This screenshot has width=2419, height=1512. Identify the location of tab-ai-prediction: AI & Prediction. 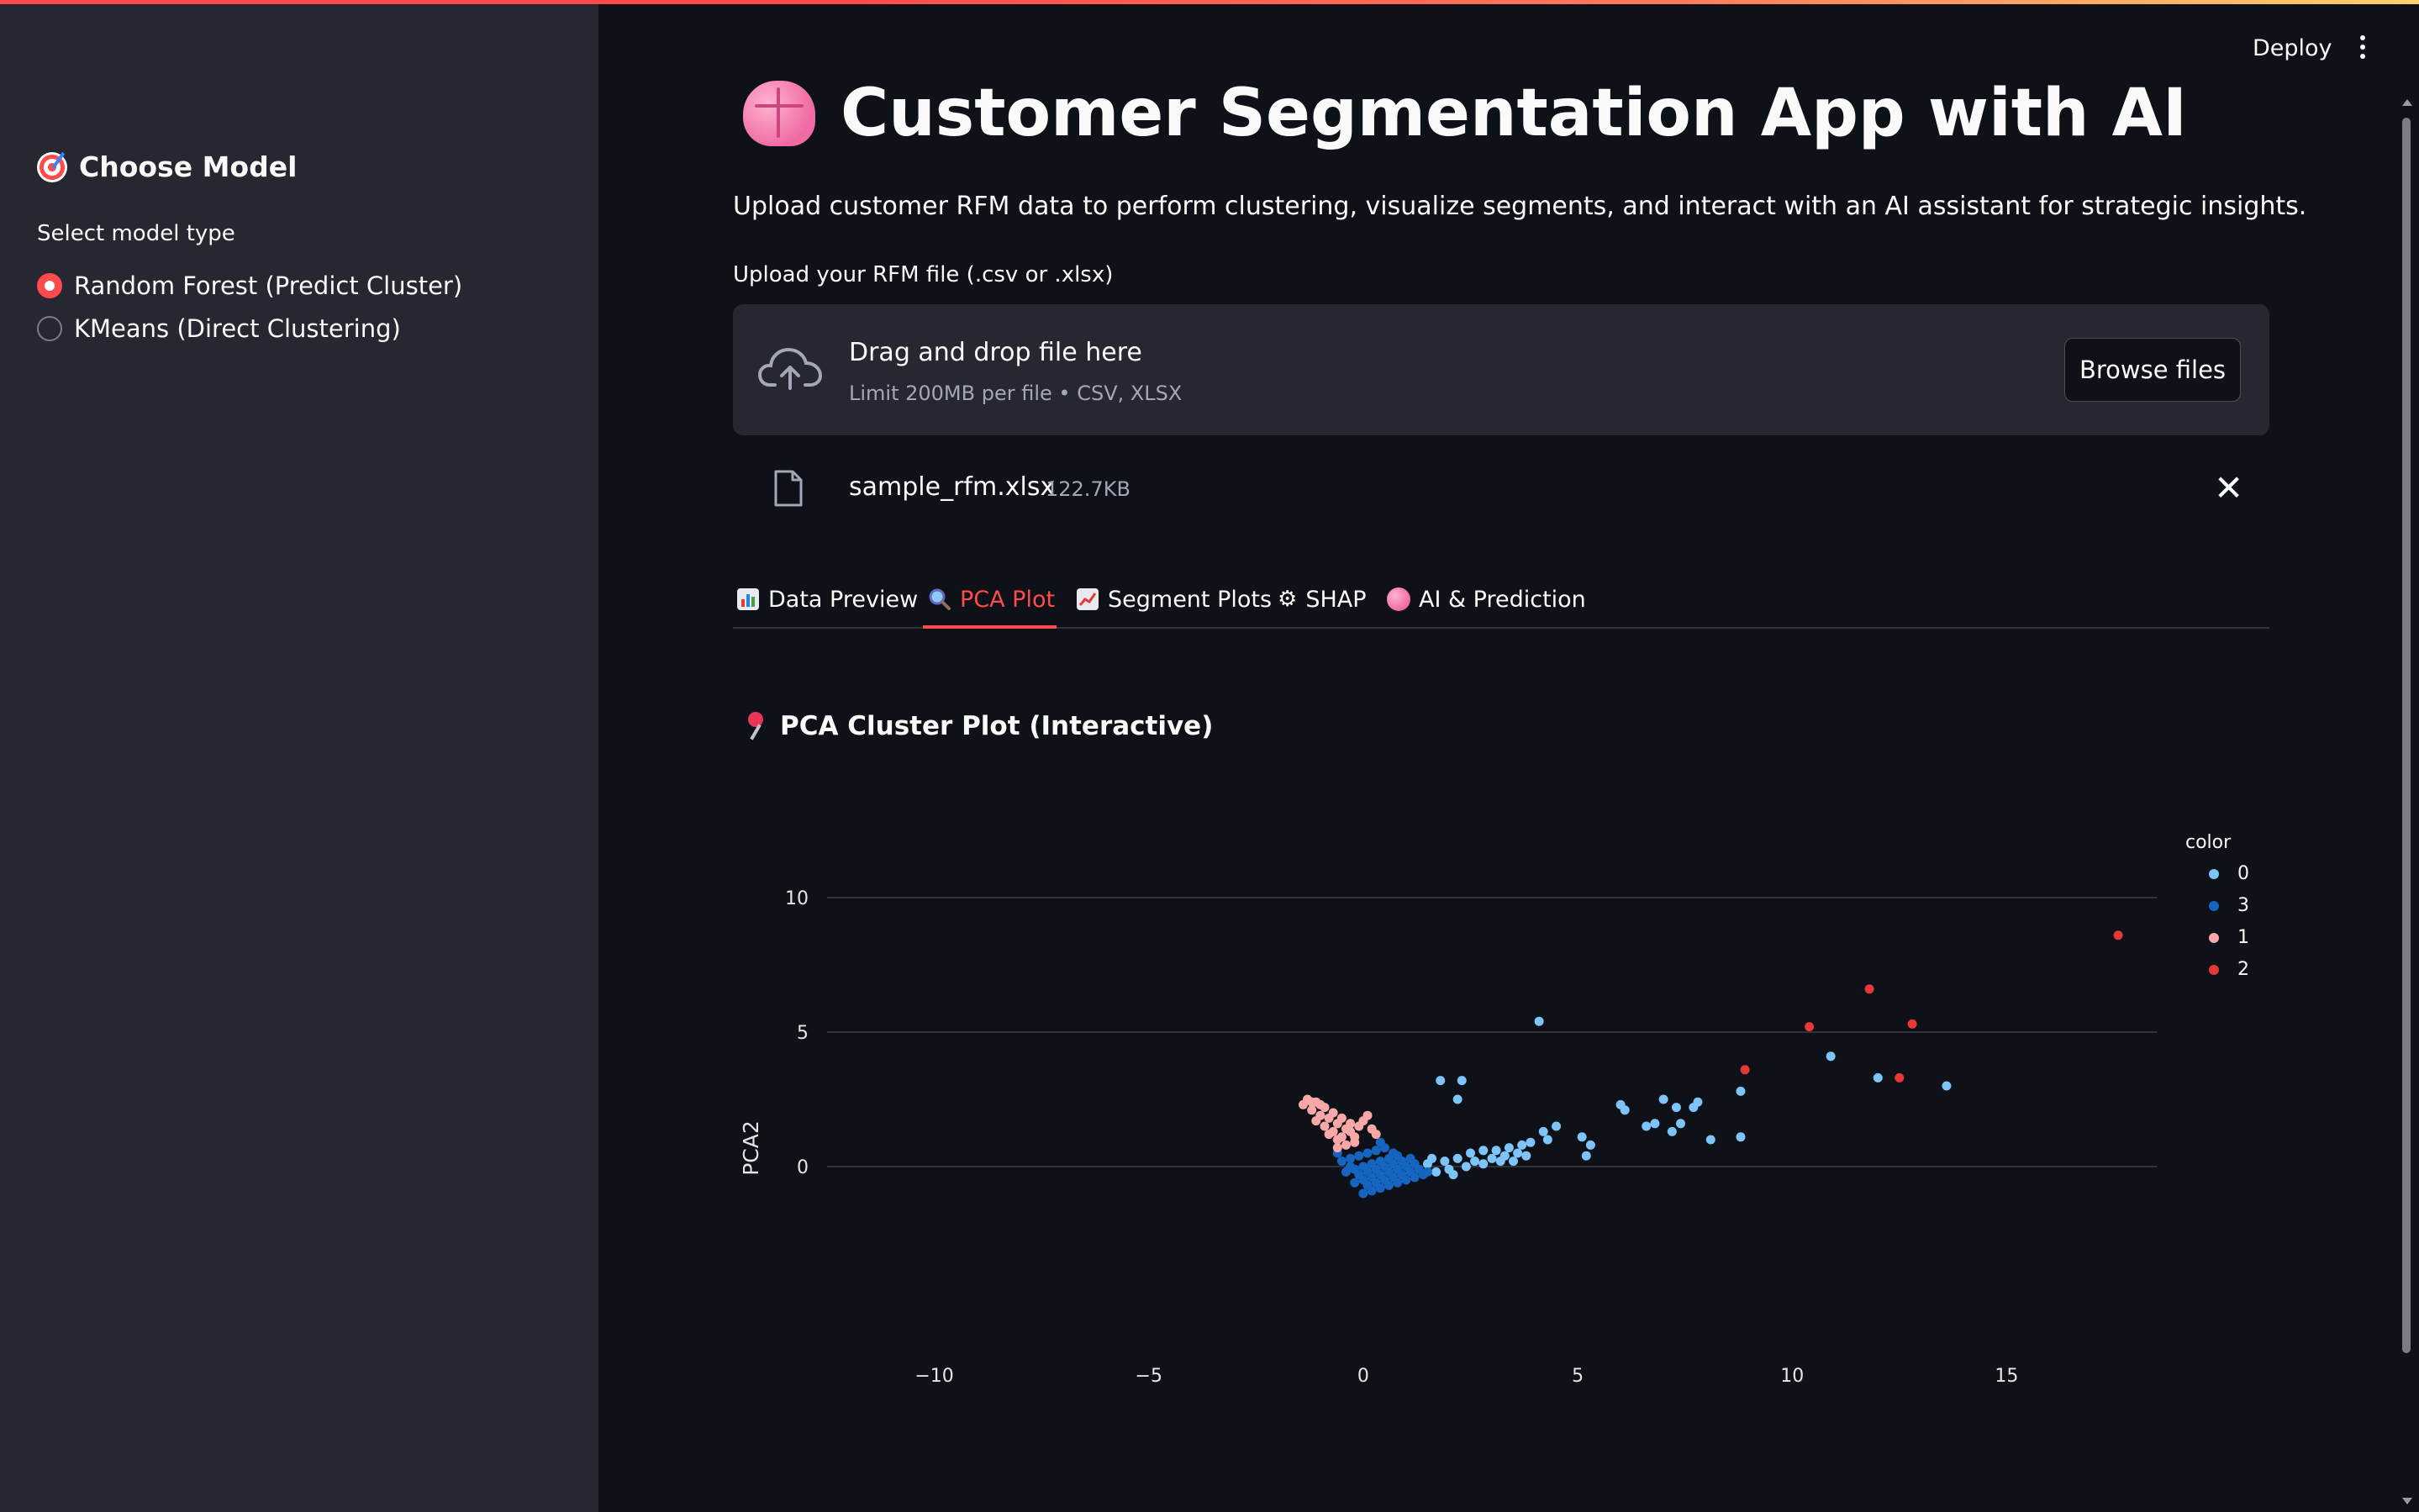
(1486, 599).